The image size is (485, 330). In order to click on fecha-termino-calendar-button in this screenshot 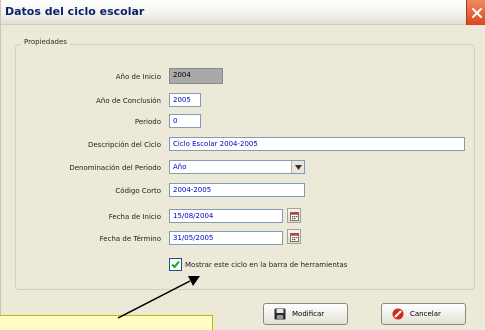, I will do `click(294, 236)`.